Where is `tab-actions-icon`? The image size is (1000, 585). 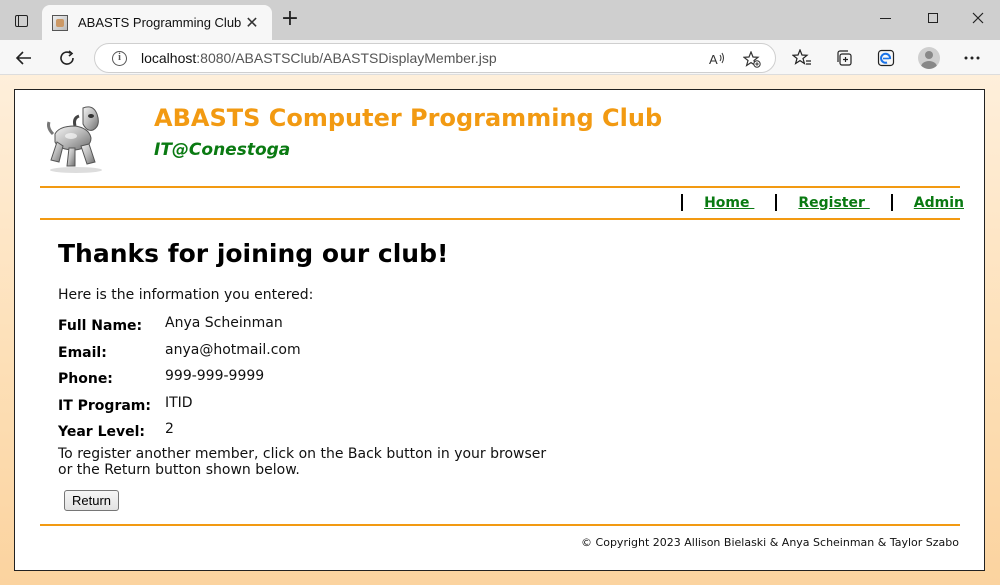
tab-actions-icon is located at coordinates (21, 21).